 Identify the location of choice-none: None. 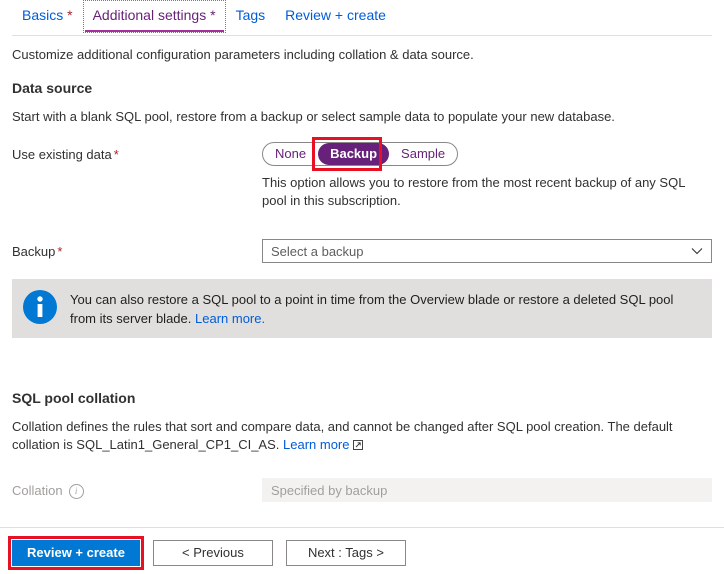
(290, 154).